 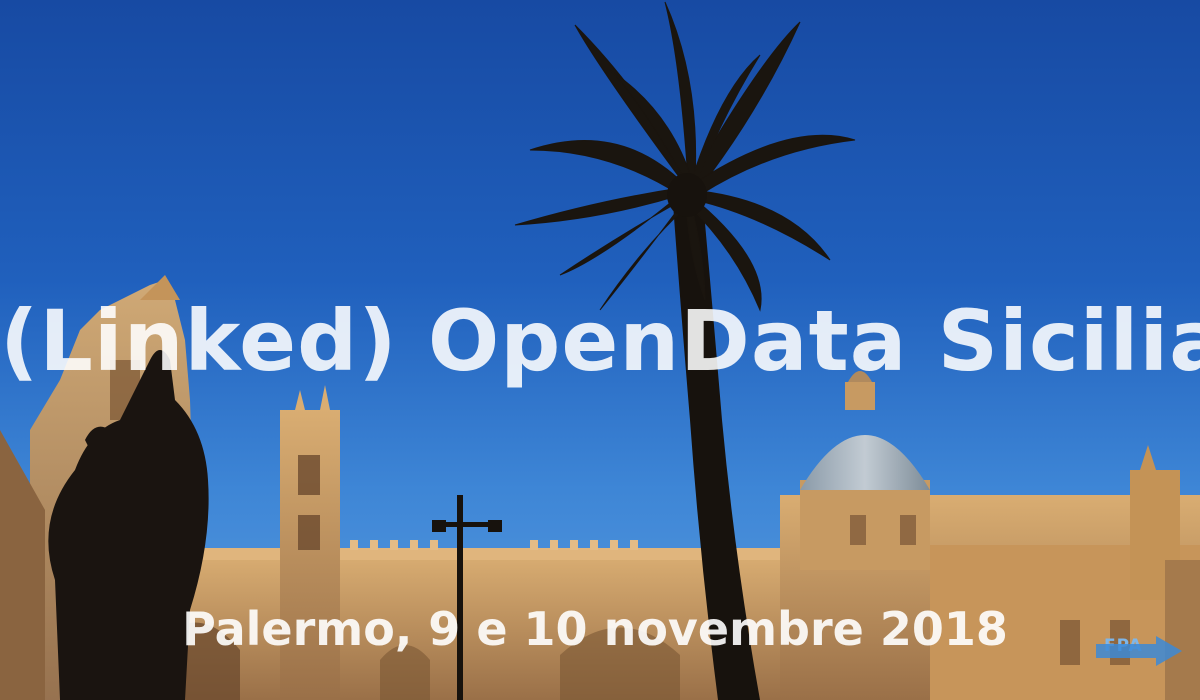 I want to click on arrow-logo-icon, so click(x=1139, y=651).